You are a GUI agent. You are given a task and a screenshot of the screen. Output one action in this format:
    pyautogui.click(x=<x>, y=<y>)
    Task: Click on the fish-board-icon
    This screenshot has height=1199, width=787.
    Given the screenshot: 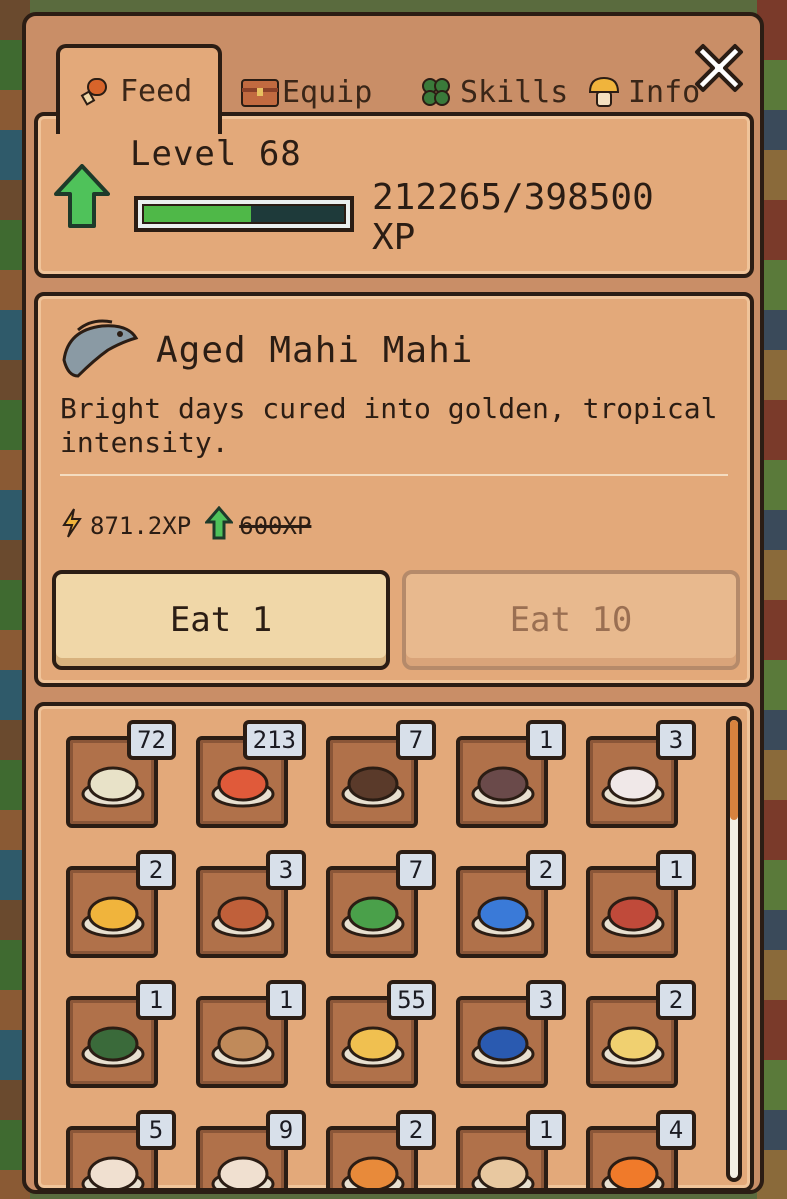 What is the action you would take?
    pyautogui.click(x=633, y=912)
    